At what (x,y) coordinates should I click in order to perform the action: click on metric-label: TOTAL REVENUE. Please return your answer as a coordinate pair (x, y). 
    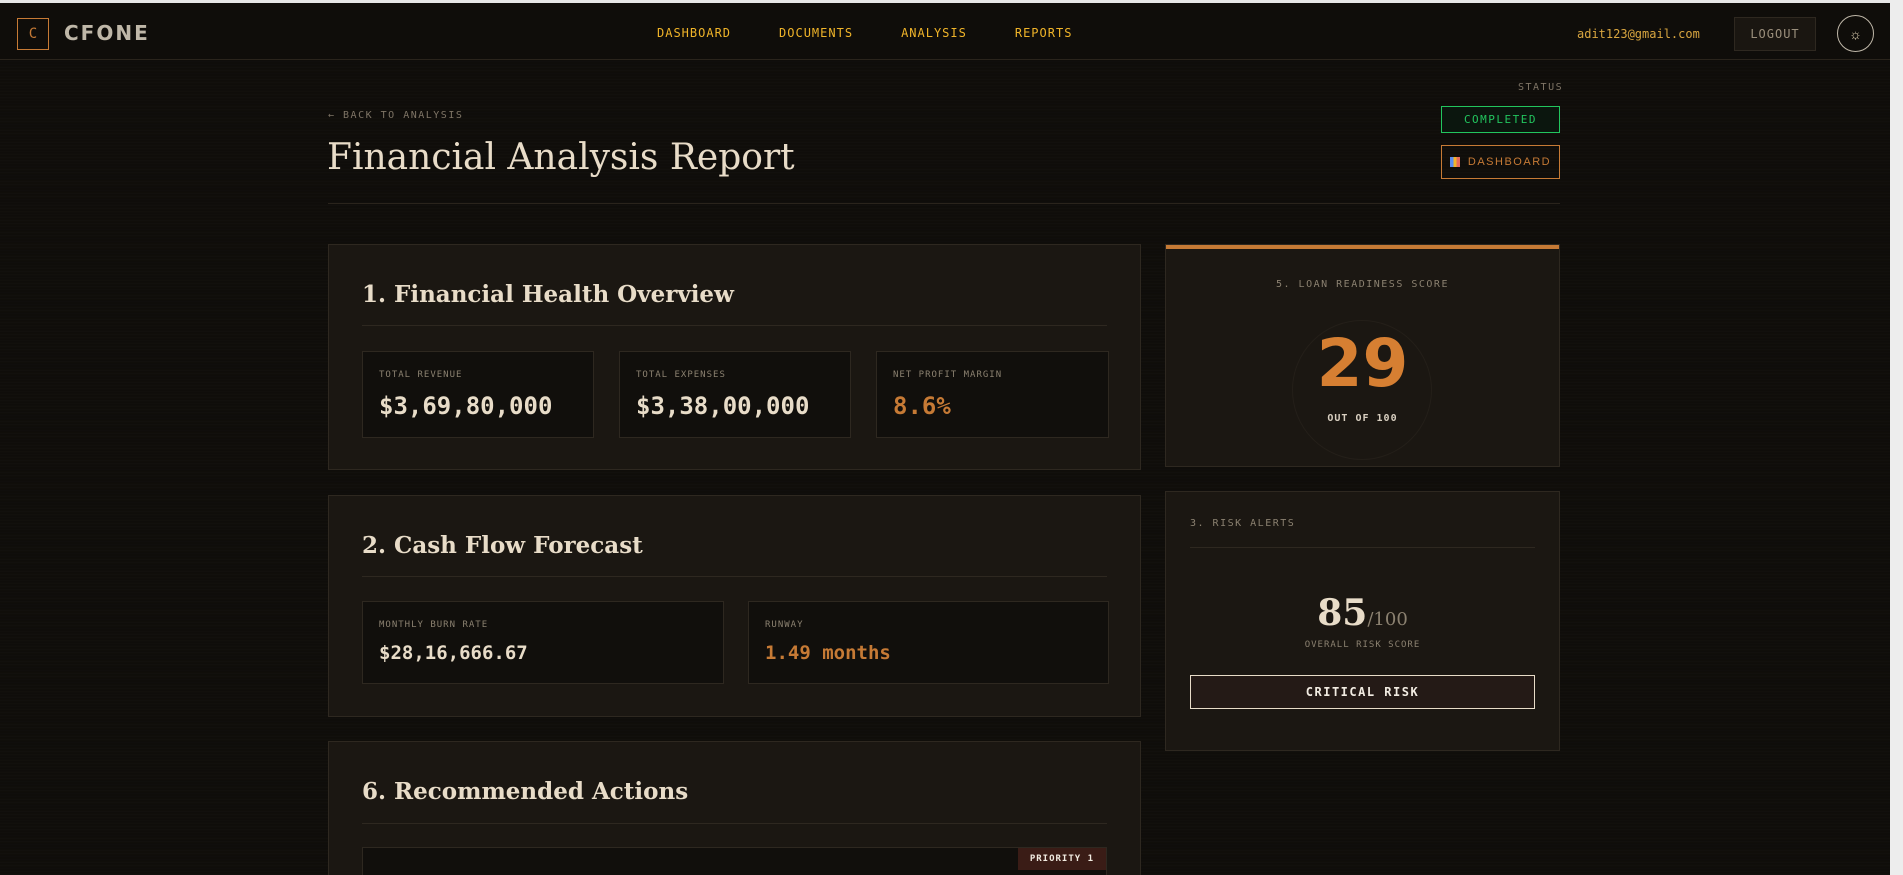
    Looking at the image, I should click on (421, 375).